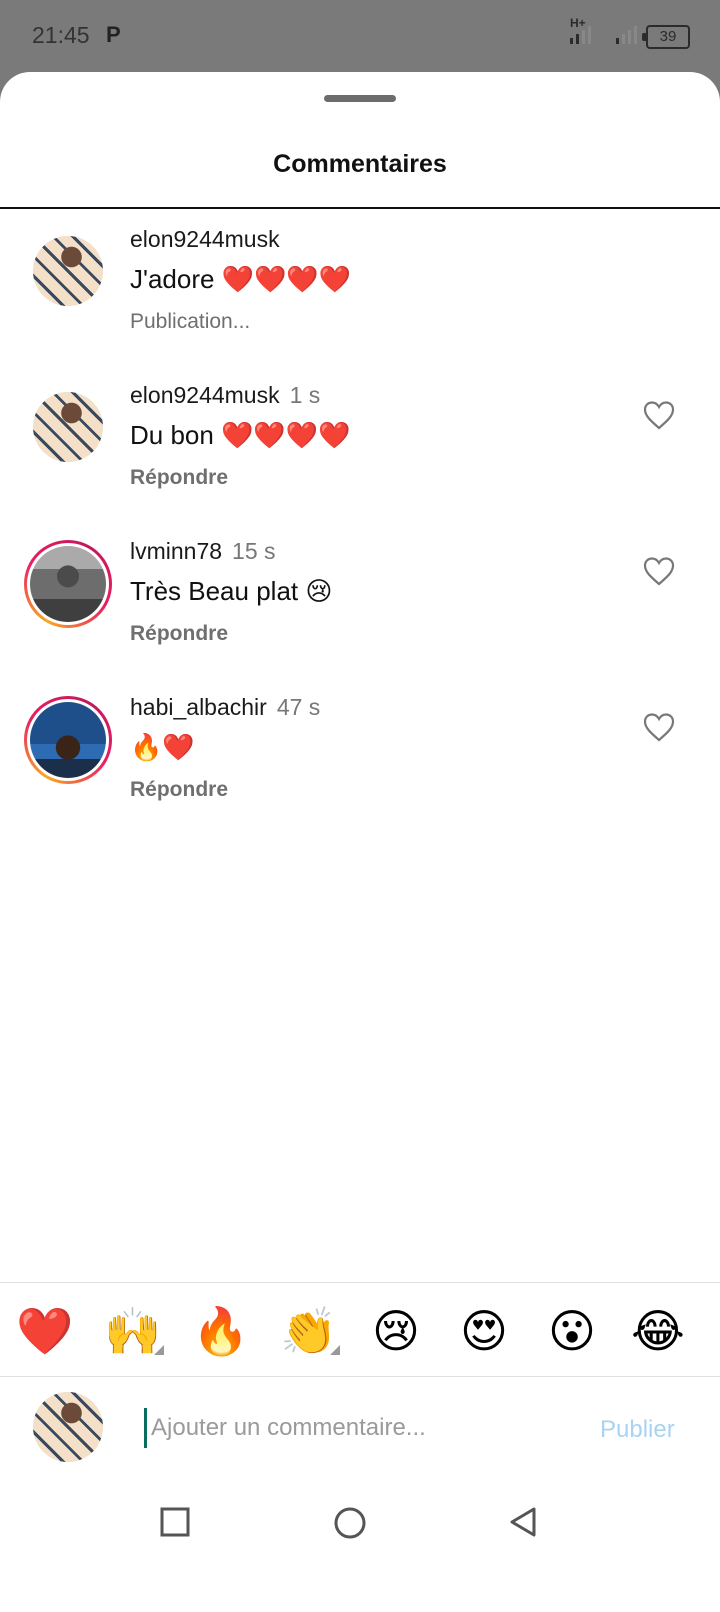 The image size is (720, 1612). Describe the element at coordinates (231, 591) in the screenshot. I see `comment-text: Très Beau plat 😢` at that location.